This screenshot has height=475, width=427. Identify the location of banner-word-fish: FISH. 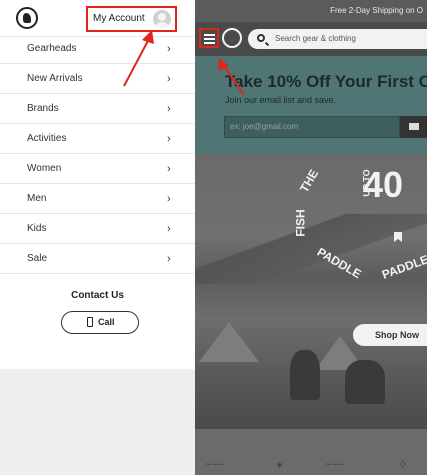
(300, 223).